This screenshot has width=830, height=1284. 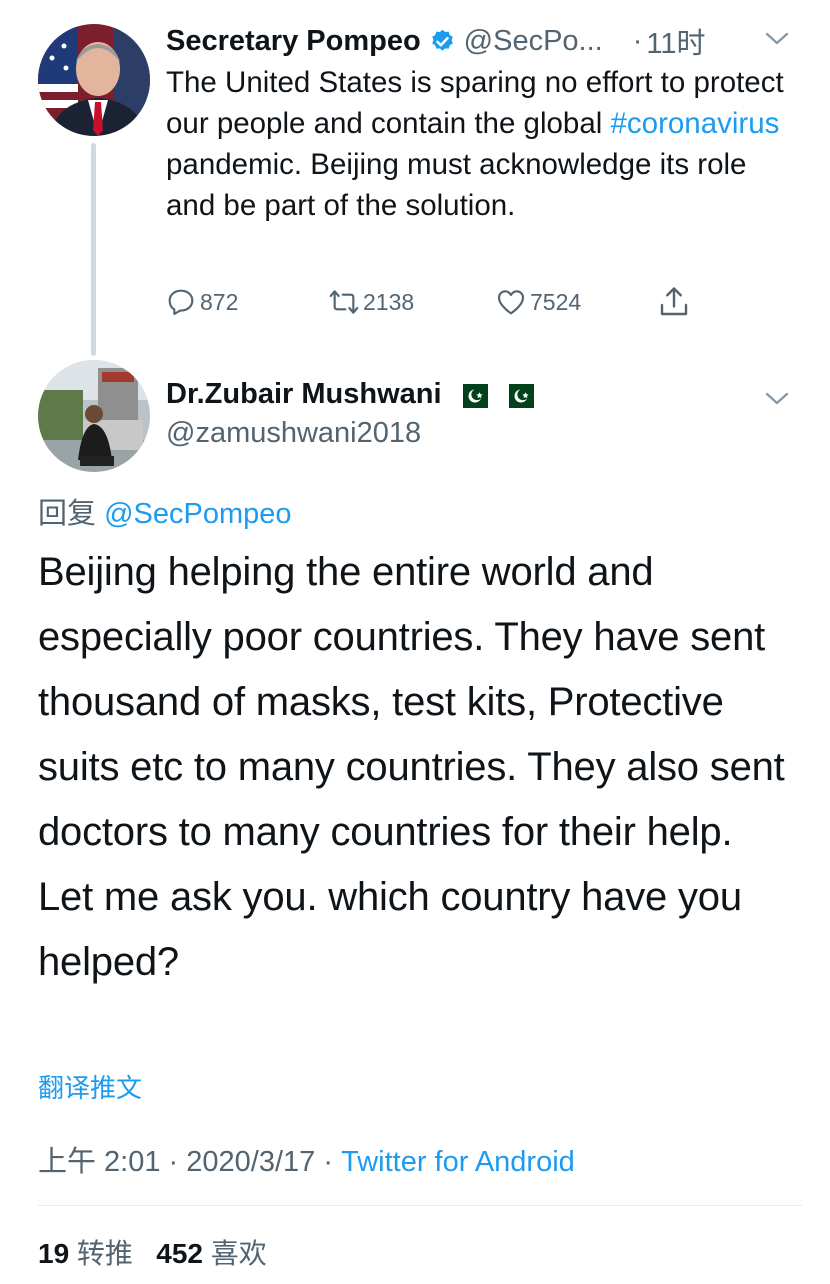 I want to click on thread-connector-line, so click(x=93, y=249).